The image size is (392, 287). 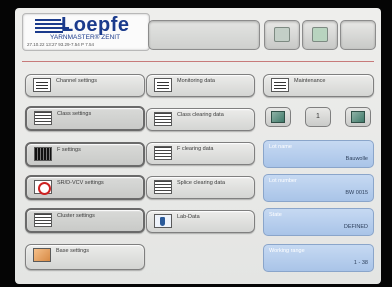 I want to click on header-divider, so click(x=198, y=61).